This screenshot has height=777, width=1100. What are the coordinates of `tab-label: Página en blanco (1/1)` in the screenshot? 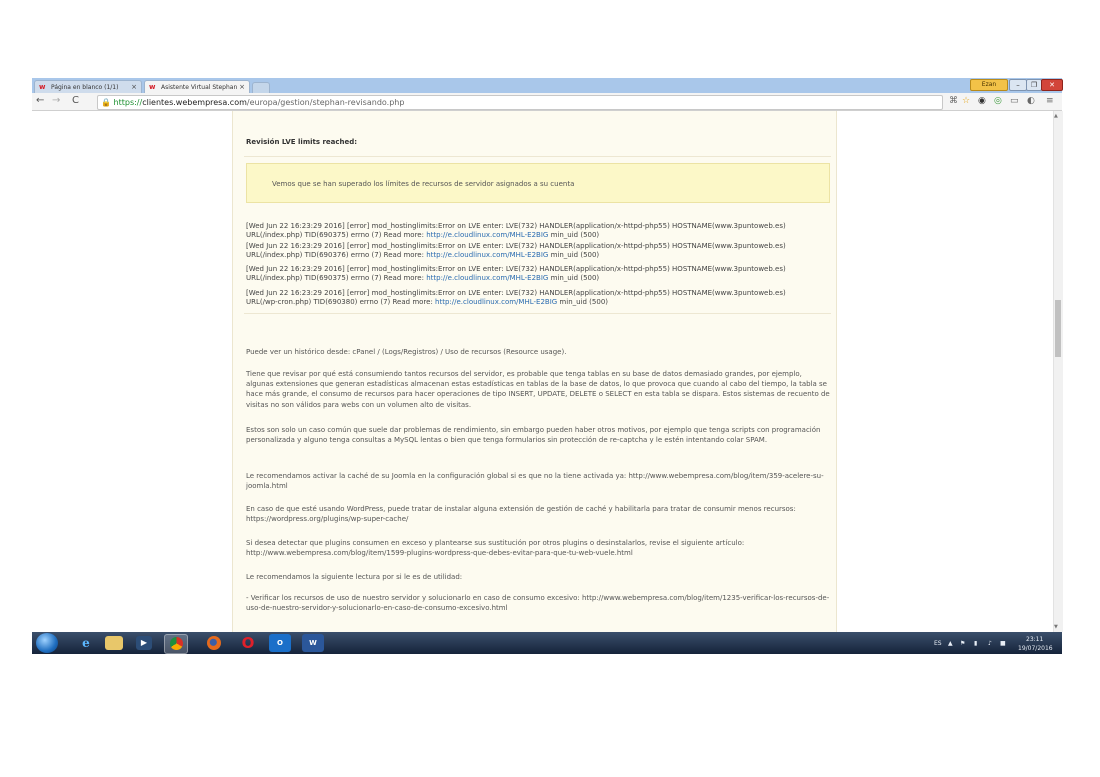 It's located at (85, 87).